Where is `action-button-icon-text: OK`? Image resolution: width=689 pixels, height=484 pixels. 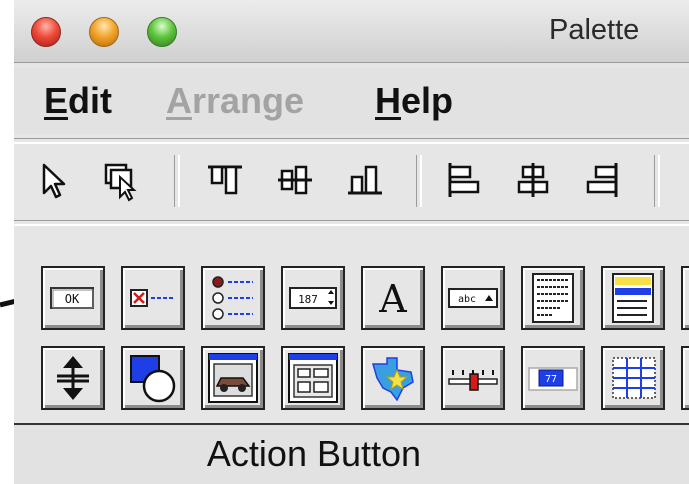 action-button-icon-text: OK is located at coordinates (72, 299).